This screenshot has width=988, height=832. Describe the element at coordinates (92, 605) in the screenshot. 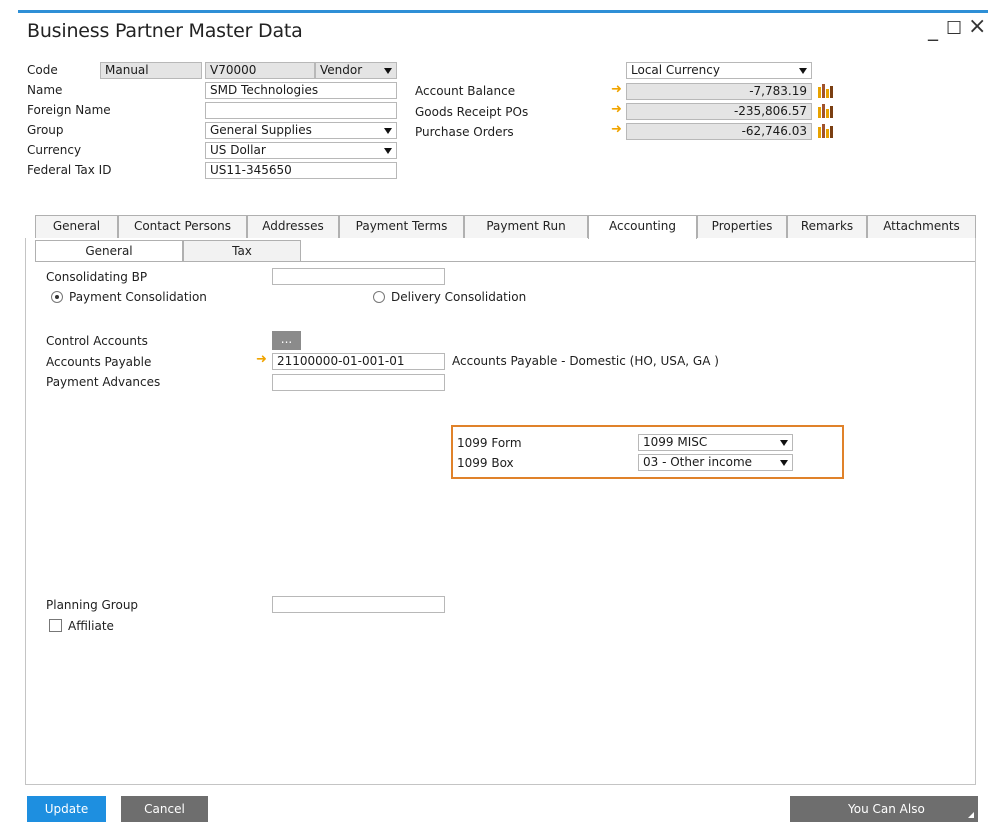

I see `planning-group-label: Planning Group` at that location.